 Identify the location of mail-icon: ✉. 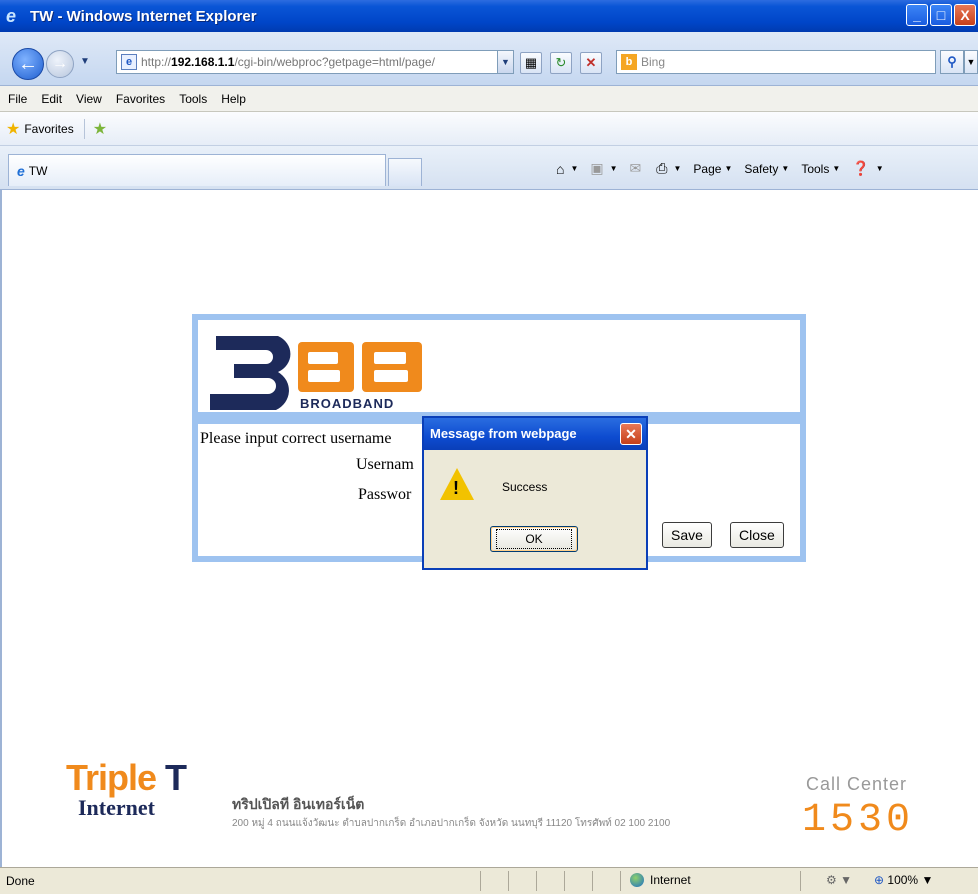
(635, 168).